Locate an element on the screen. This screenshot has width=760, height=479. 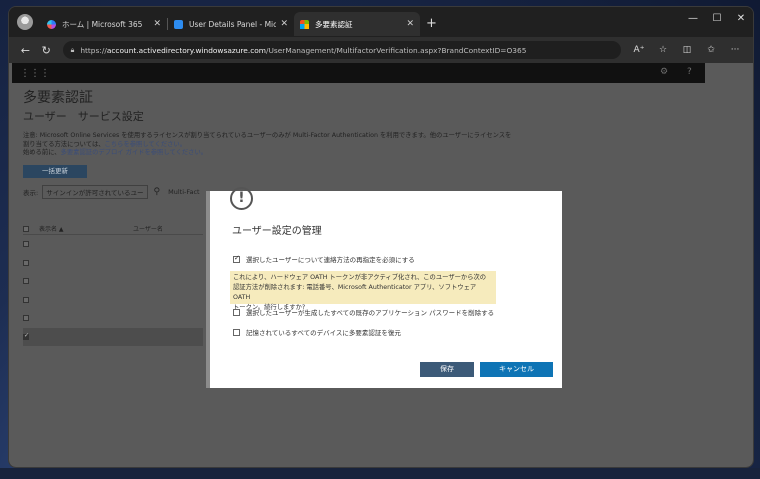
tab-user-details: User Details Panel - Microsoft 36 ✕ is located at coordinates (231, 24).